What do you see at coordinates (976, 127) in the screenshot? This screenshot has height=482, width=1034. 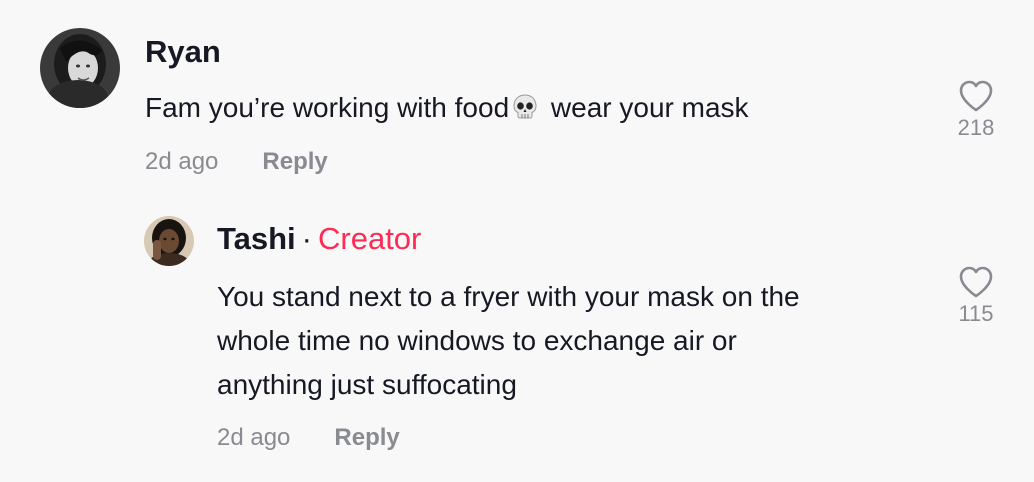 I see `like-count: 218` at bounding box center [976, 127].